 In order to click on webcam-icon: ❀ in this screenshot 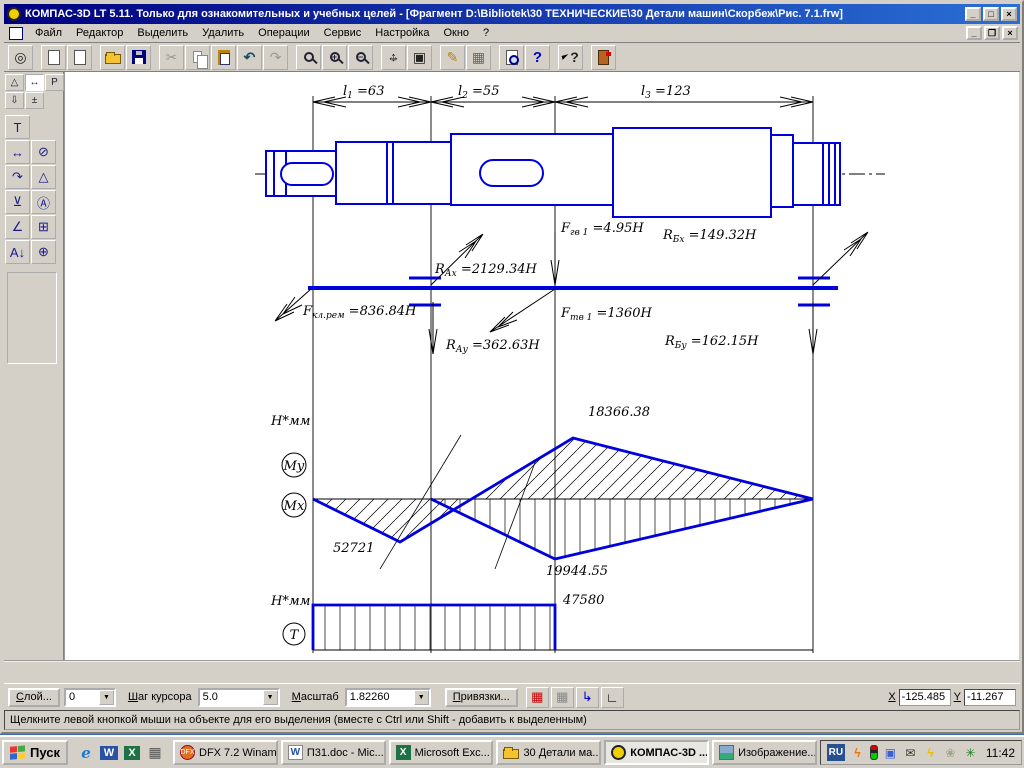, I will do `click(950, 752)`.